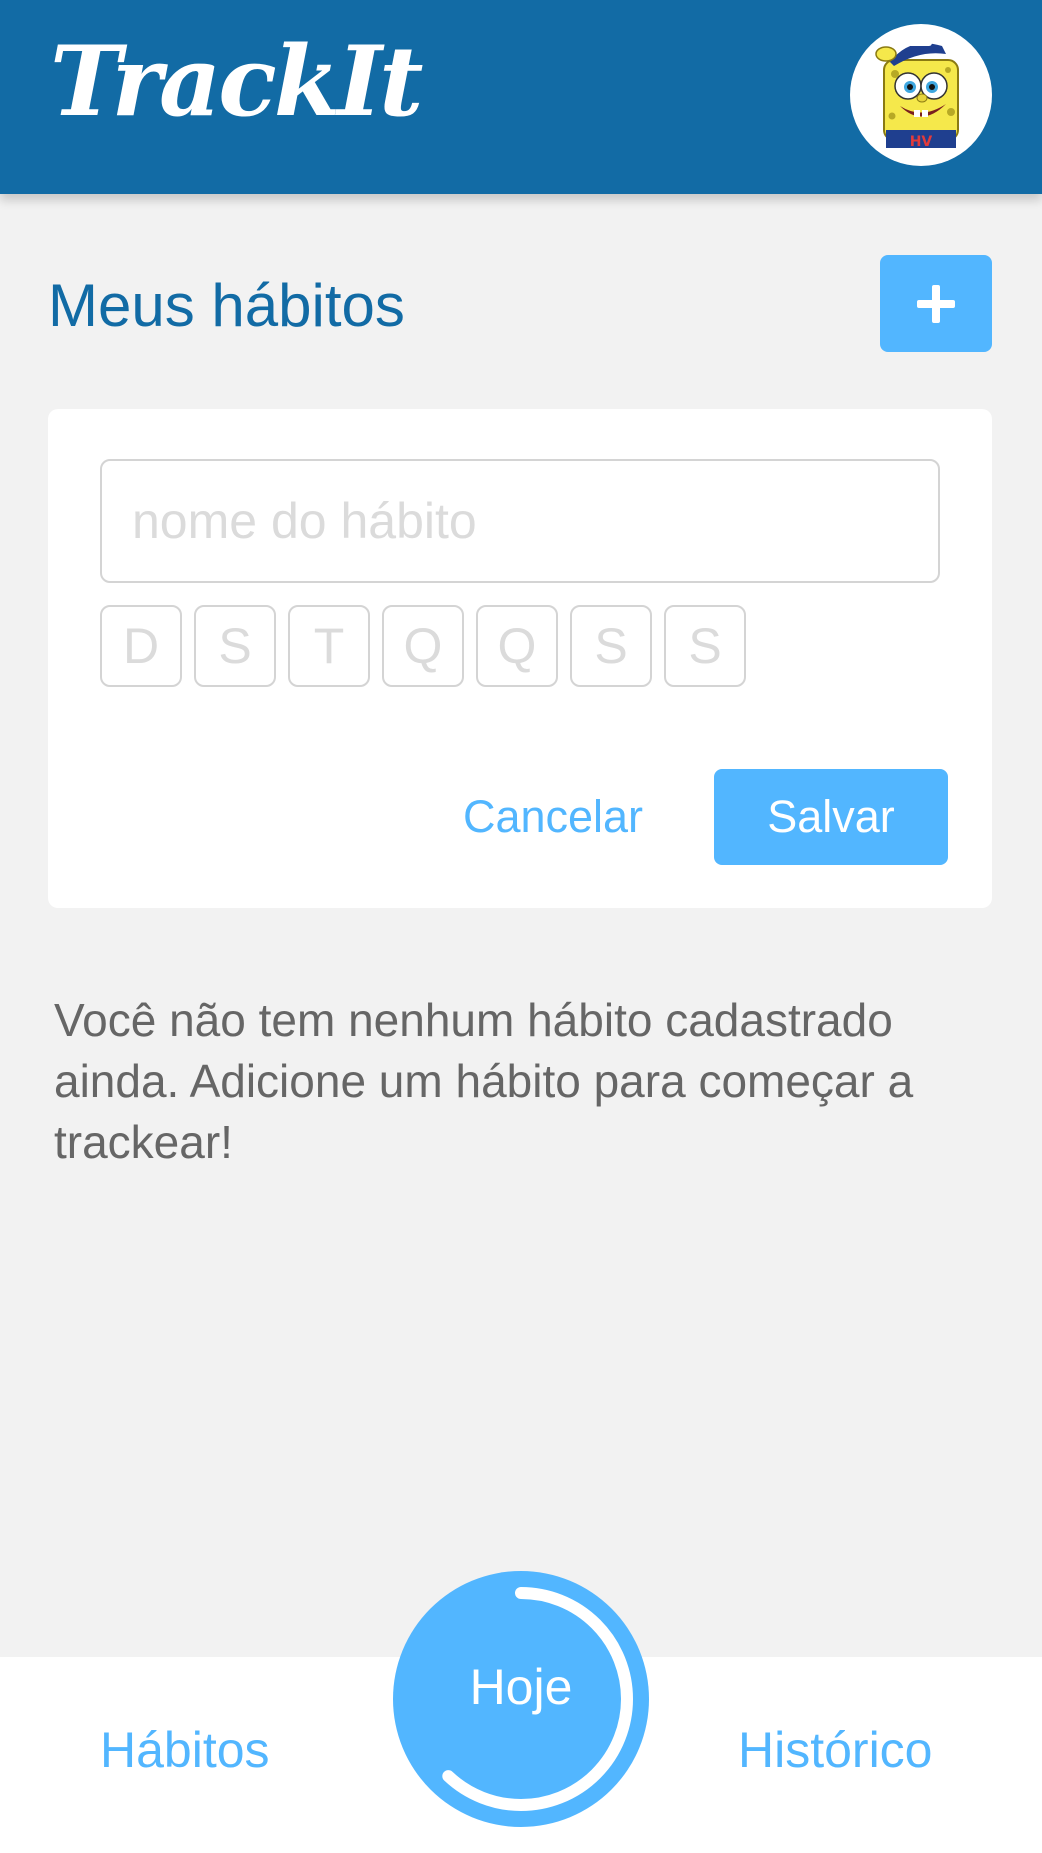 The width and height of the screenshot is (1042, 1853). Describe the element at coordinates (141, 646) in the screenshot. I see `day-button-sunday: D` at that location.